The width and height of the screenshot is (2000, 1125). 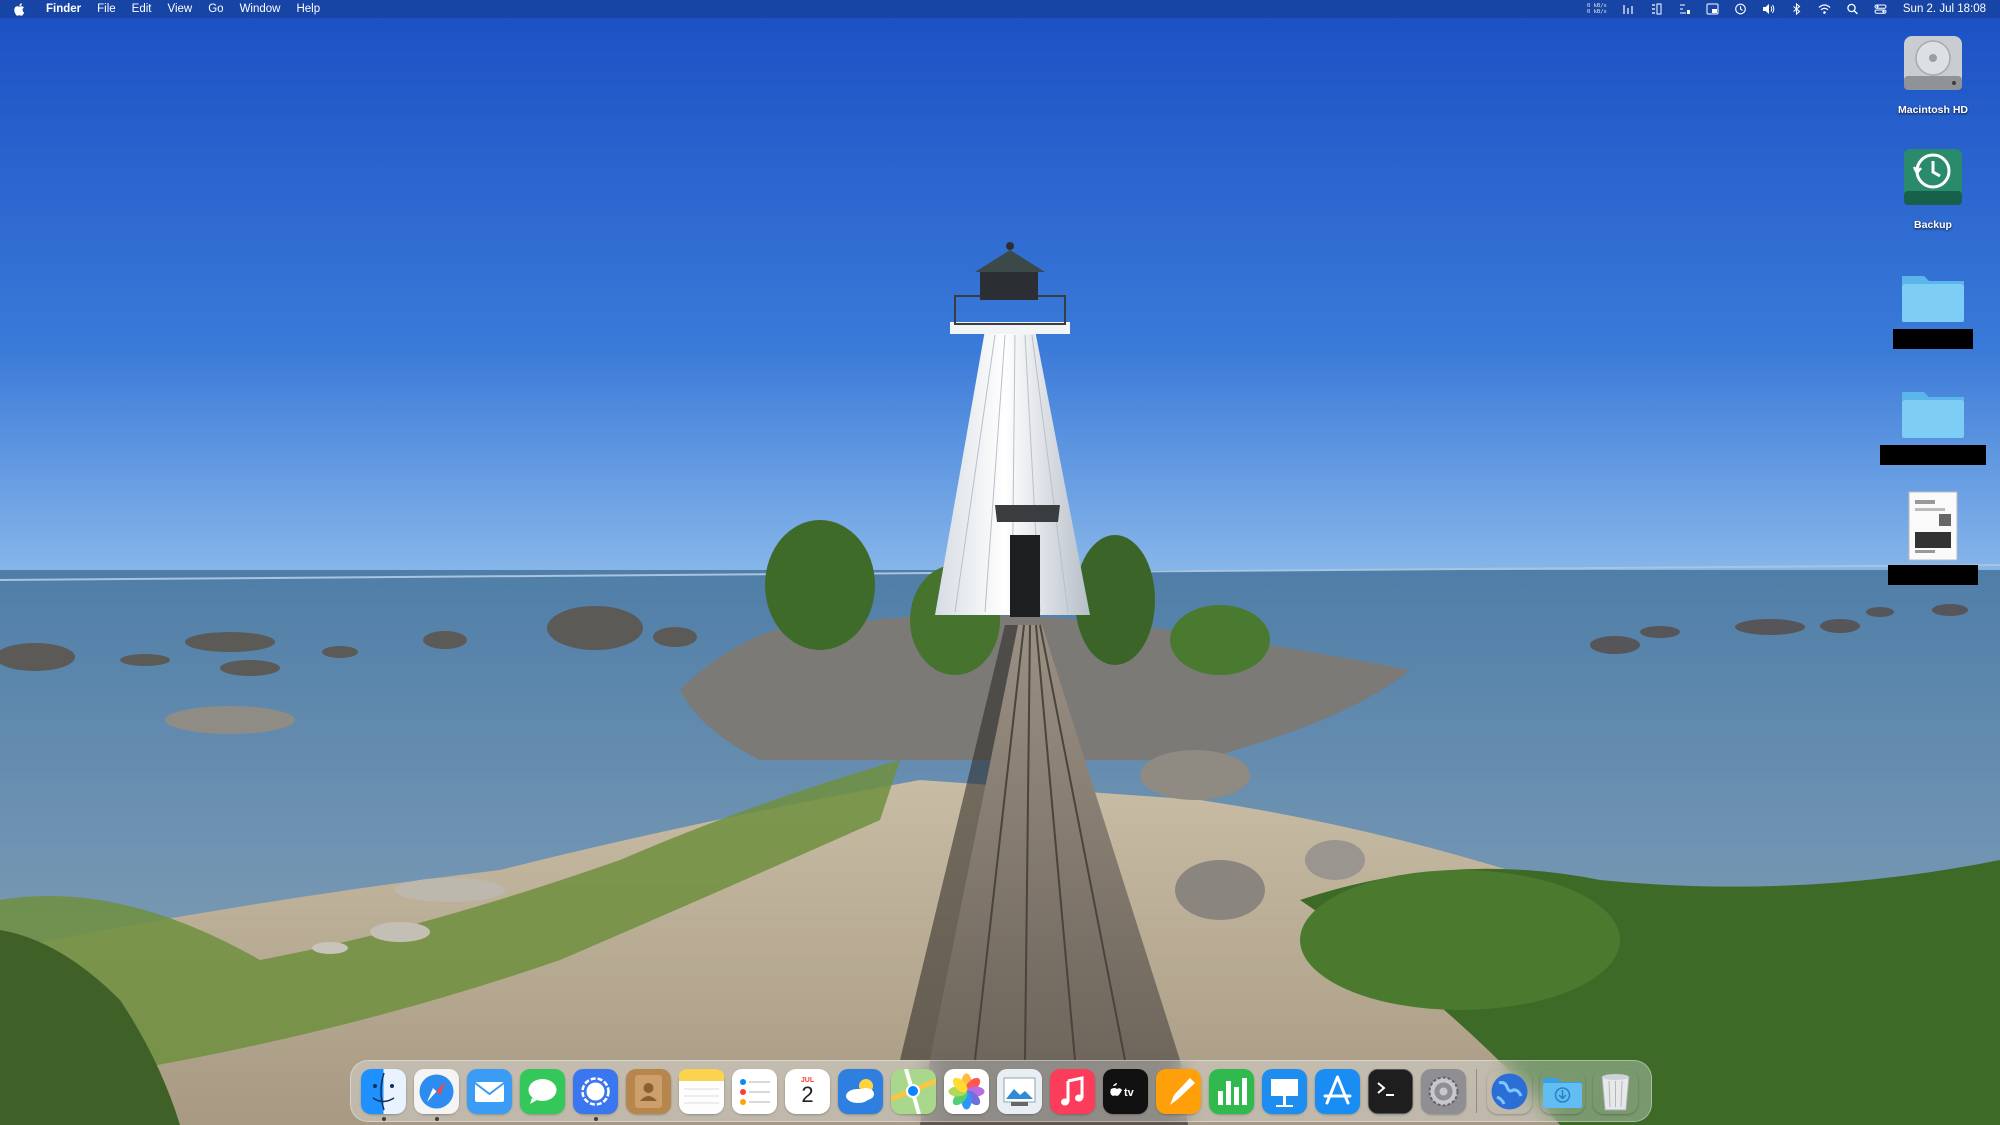 I want to click on preview-icon, so click(x=1019, y=1091).